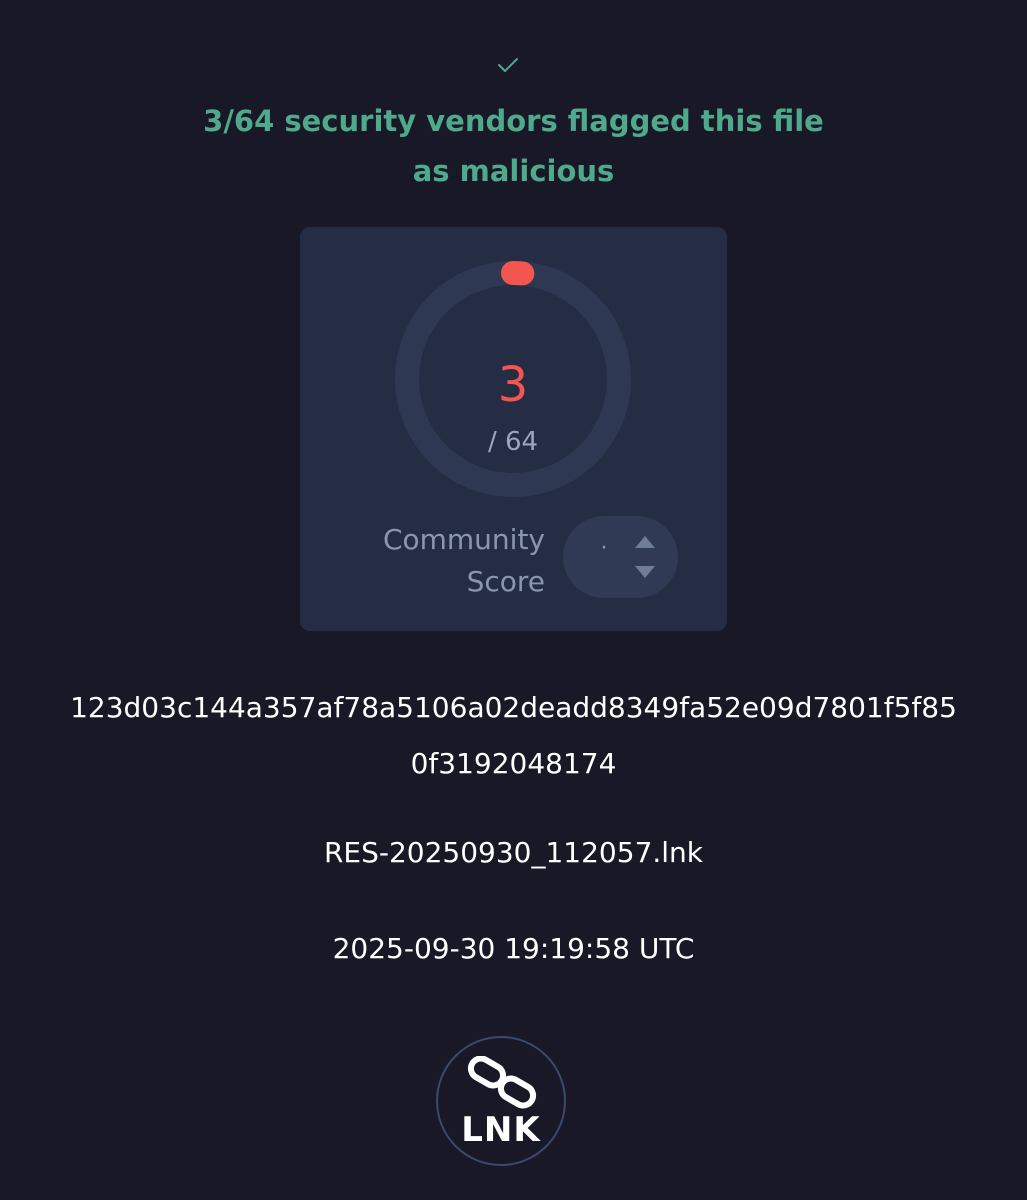  What do you see at coordinates (513, 852) in the screenshot?
I see `file-name: RES-20250930_112057.lnk` at bounding box center [513, 852].